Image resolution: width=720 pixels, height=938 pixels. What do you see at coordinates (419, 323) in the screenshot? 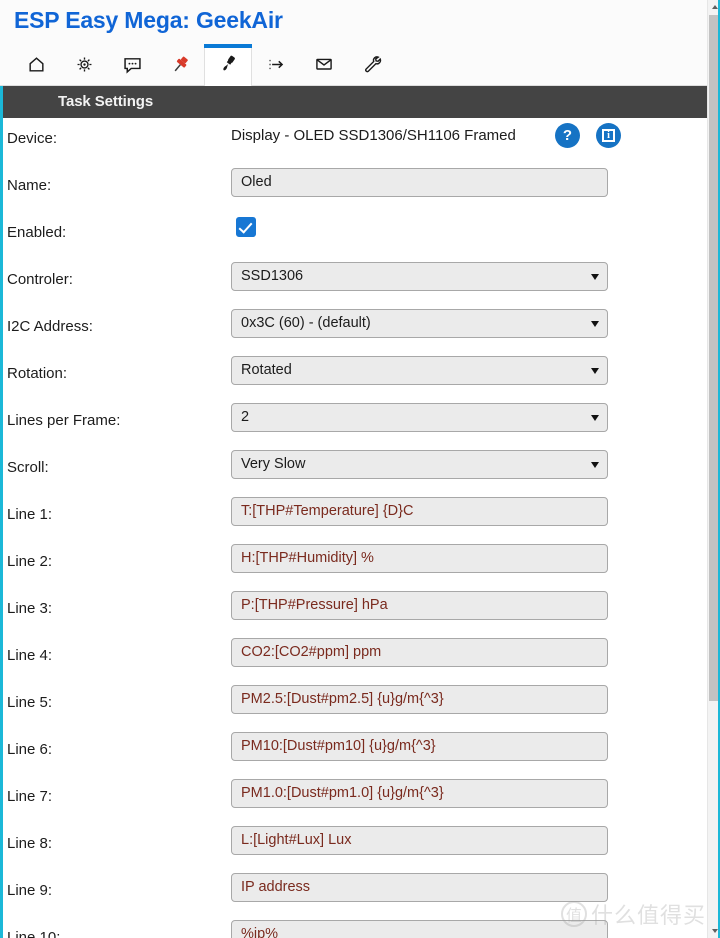
I see `i2c-address-select: 0x3C (60) - (default)` at bounding box center [419, 323].